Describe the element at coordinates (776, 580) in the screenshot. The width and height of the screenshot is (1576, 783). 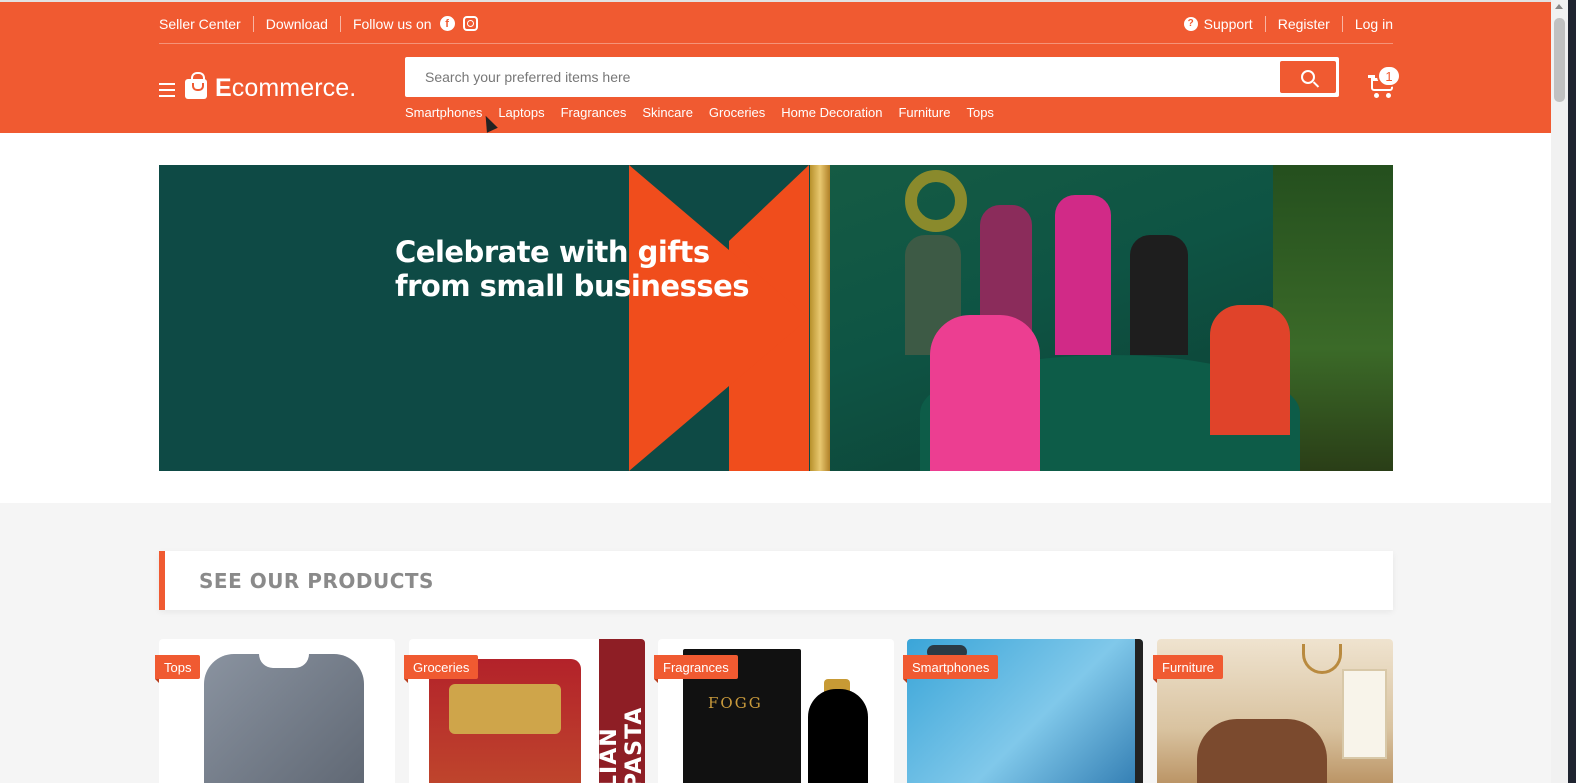
I see `section-header: SEE OUR PRODUCTS` at that location.